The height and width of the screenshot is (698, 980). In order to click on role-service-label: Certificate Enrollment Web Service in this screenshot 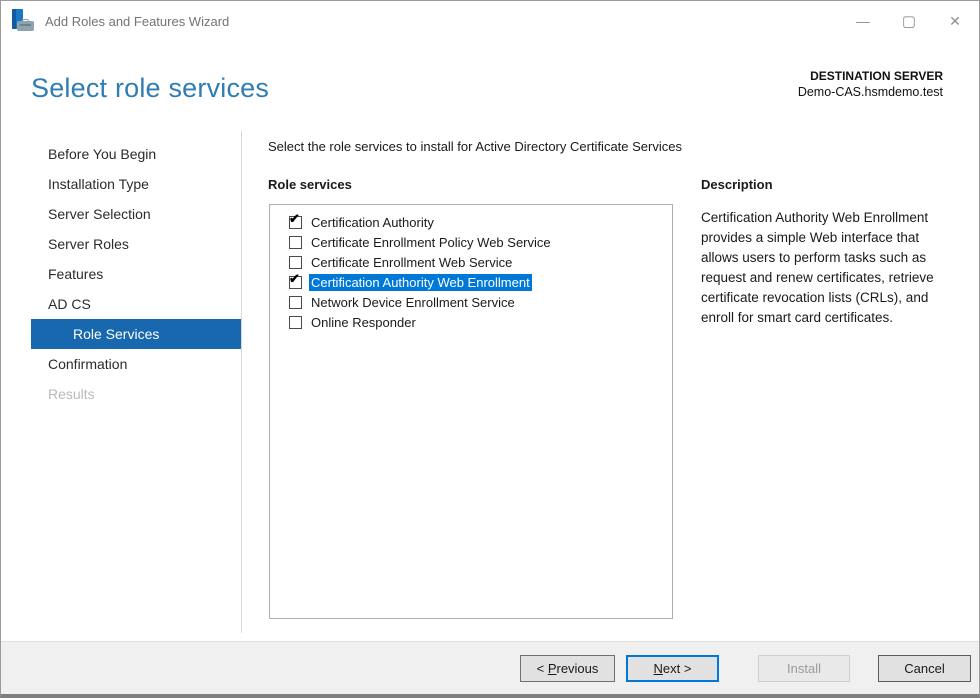, I will do `click(412, 262)`.